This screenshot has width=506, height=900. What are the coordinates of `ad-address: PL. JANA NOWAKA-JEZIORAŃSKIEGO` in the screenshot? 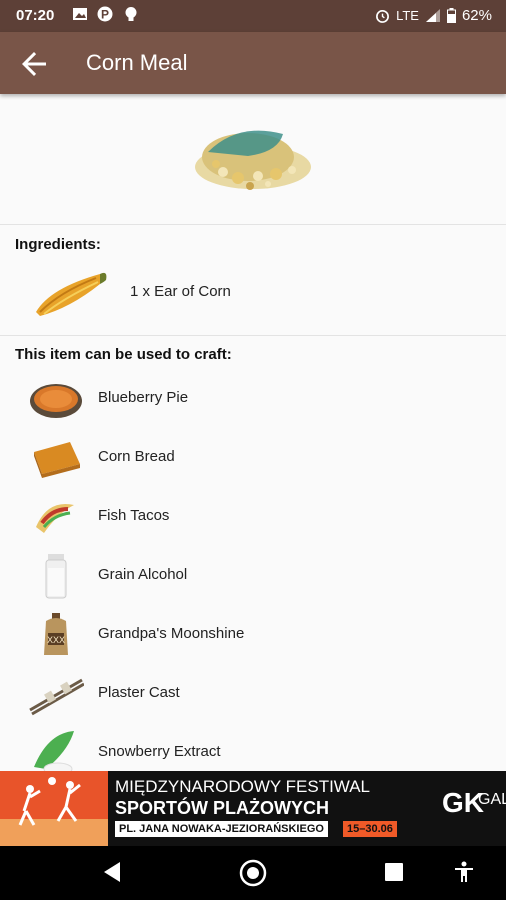 It's located at (221, 829).